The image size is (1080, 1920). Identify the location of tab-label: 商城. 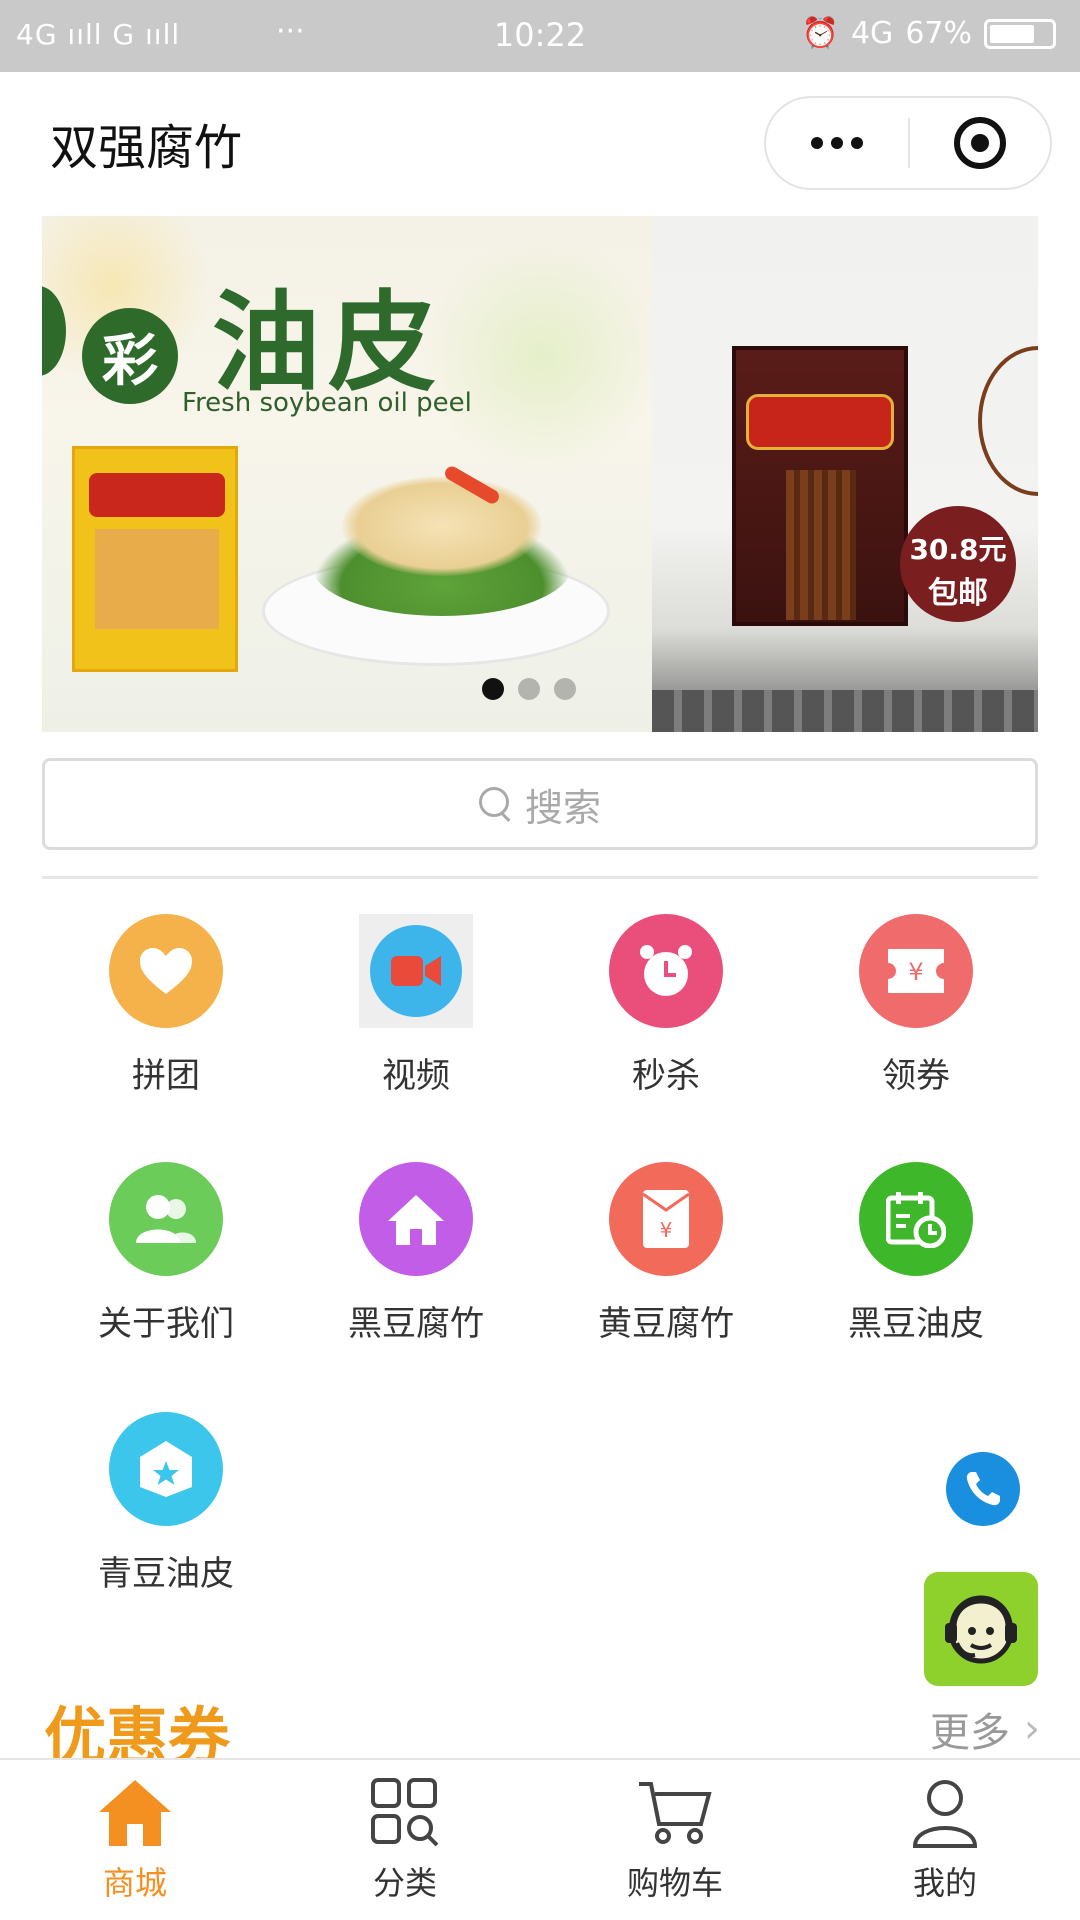
(134, 1883).